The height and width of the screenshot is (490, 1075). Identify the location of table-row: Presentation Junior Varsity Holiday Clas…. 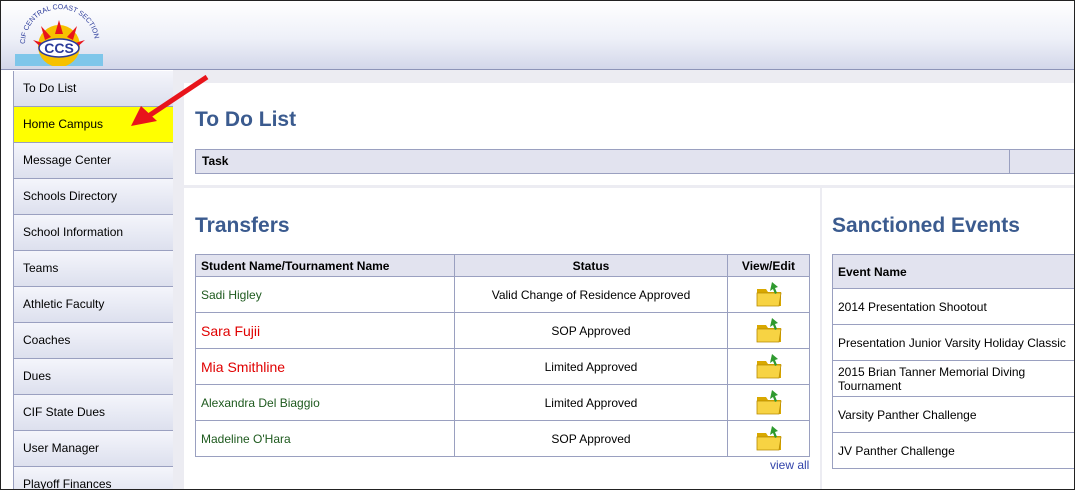
(953, 342).